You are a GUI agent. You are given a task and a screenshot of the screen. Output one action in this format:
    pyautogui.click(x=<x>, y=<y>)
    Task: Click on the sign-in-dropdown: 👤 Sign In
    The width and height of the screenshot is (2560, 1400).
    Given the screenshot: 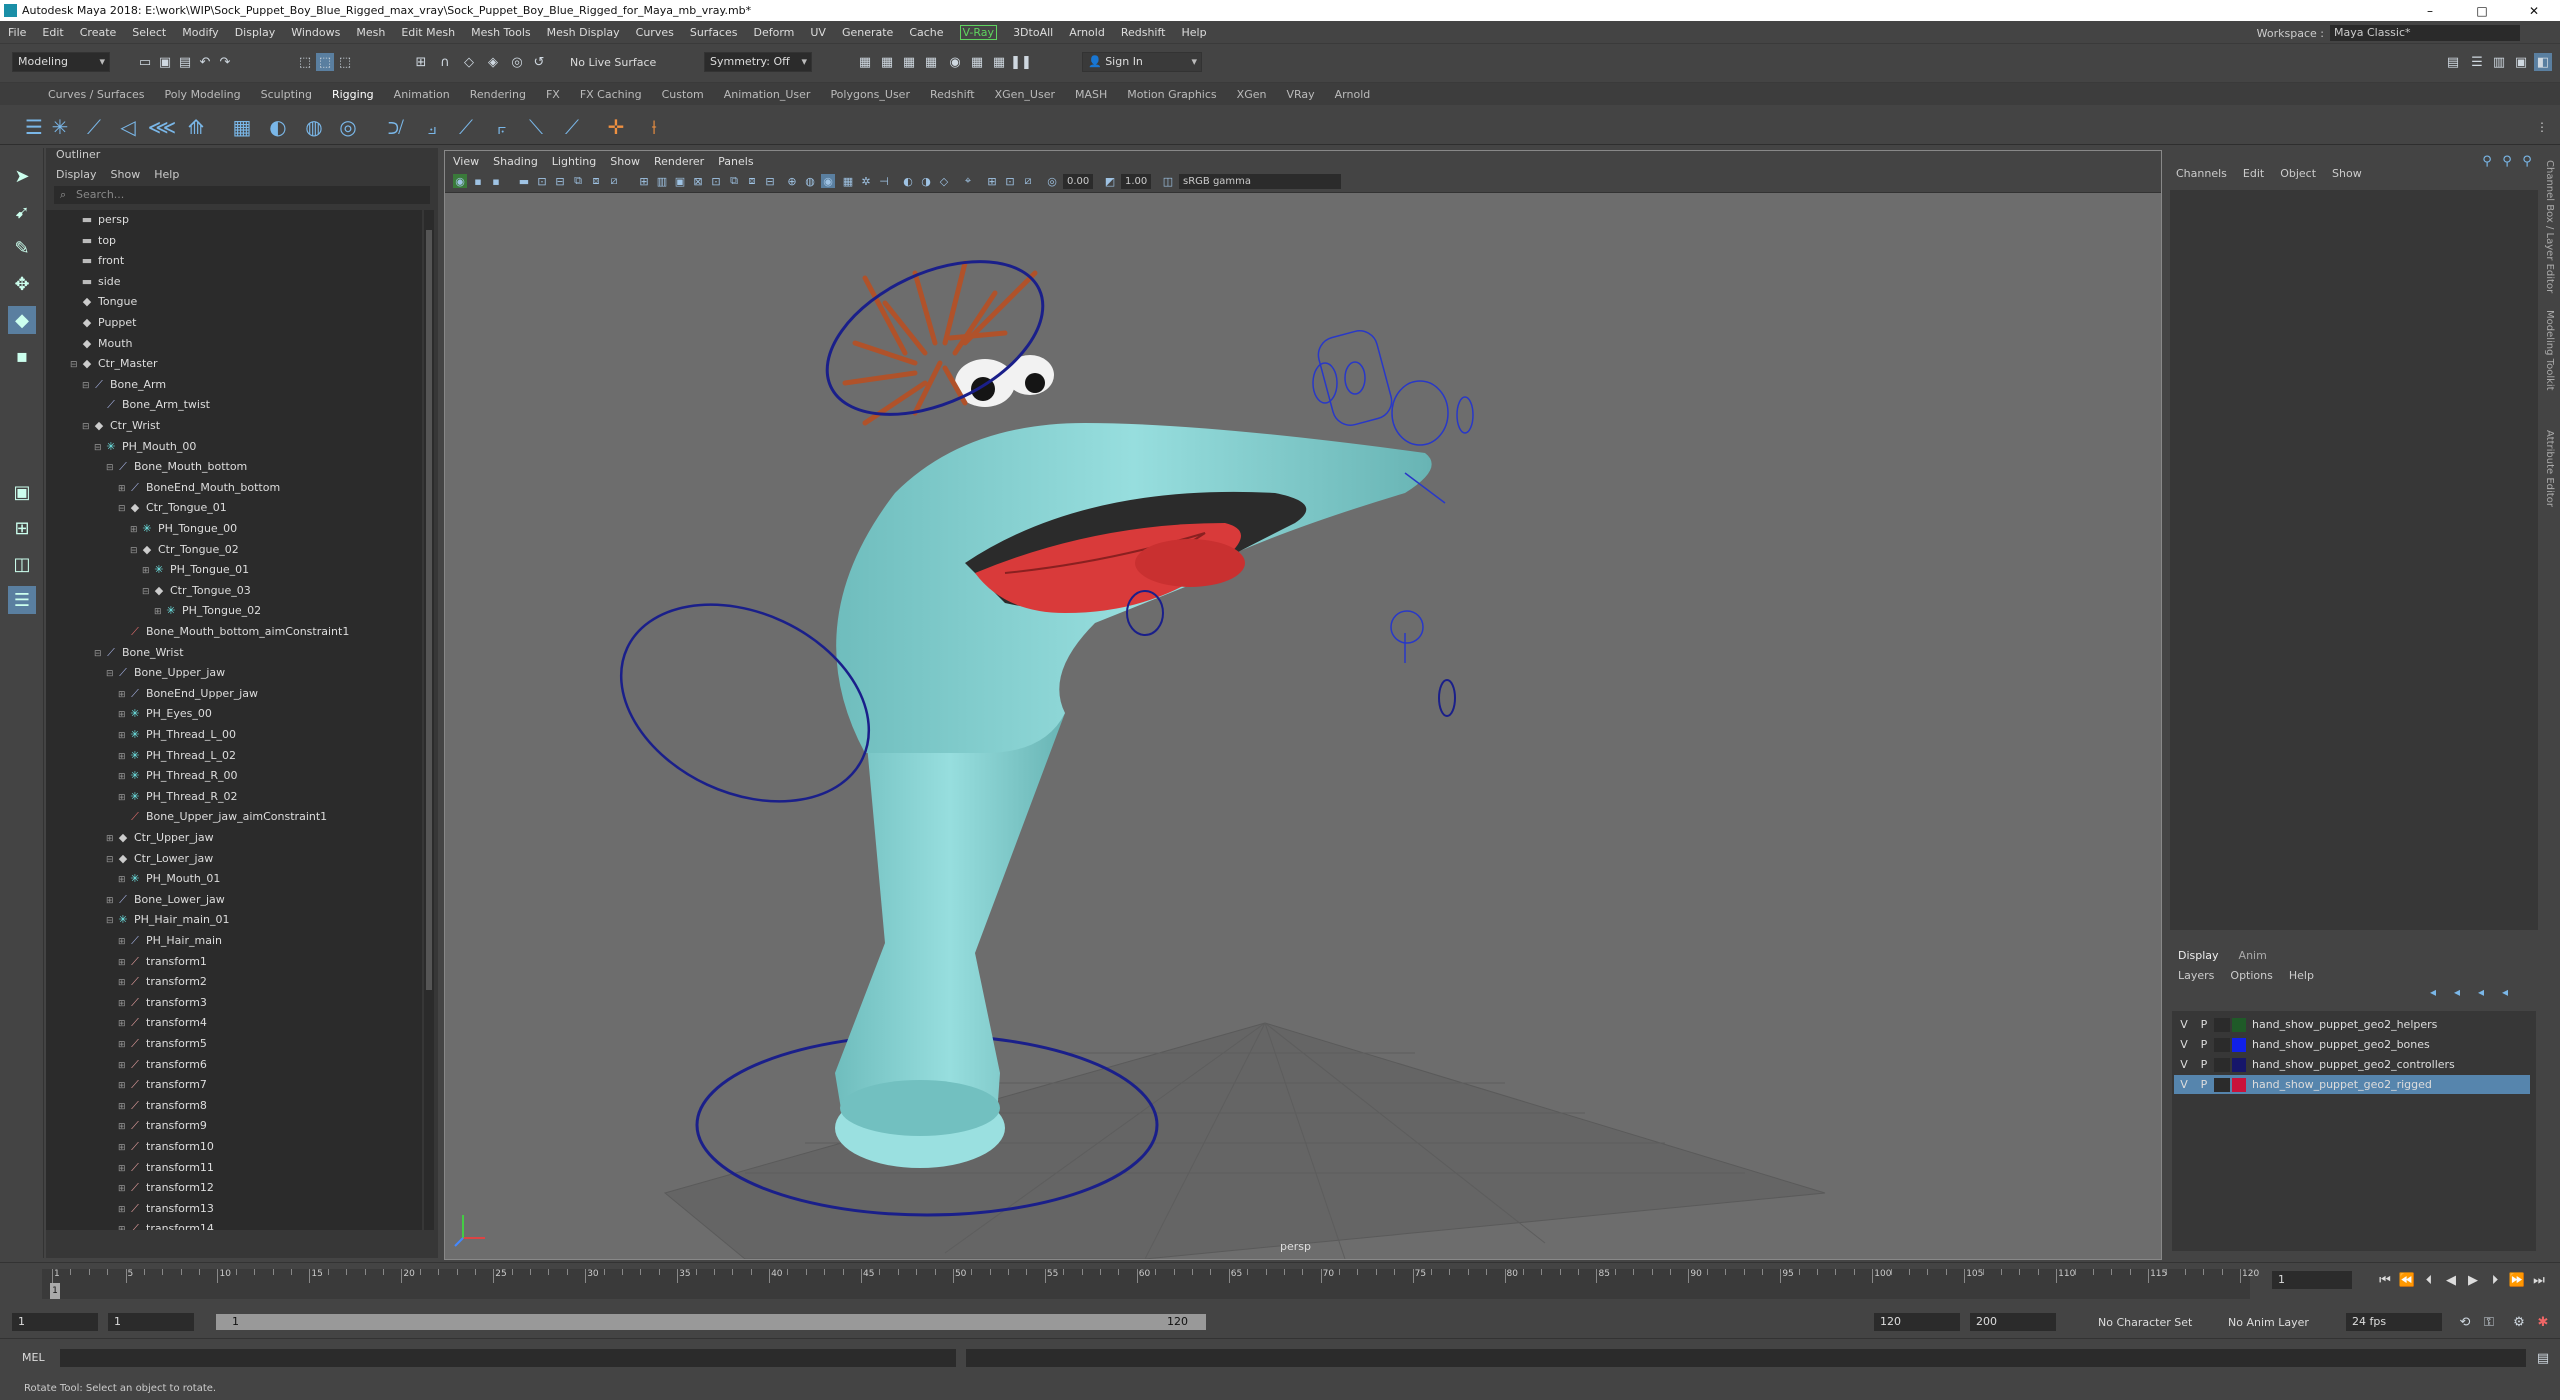 What is the action you would take?
    pyautogui.click(x=1142, y=62)
    